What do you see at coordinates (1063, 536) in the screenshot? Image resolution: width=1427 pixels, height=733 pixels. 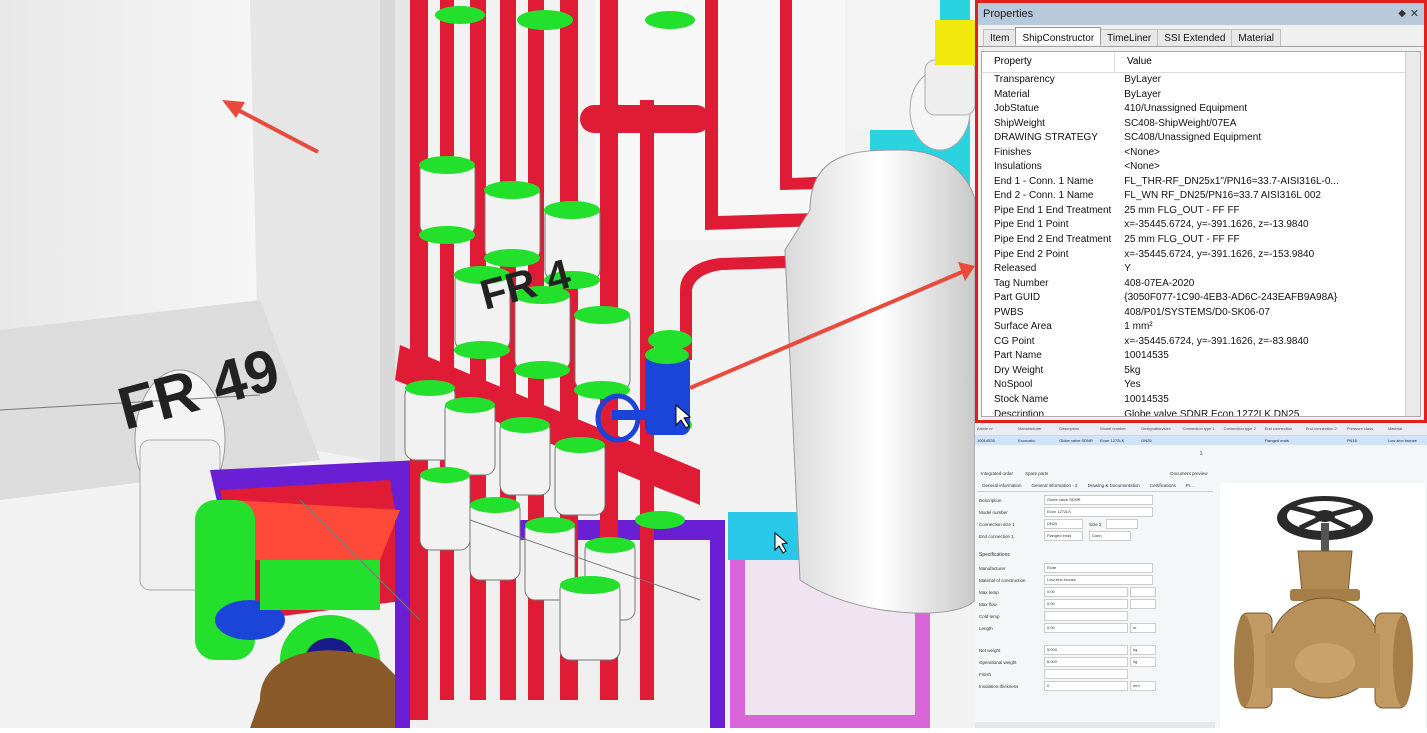 I see `end-connection-field: Flanged ends` at bounding box center [1063, 536].